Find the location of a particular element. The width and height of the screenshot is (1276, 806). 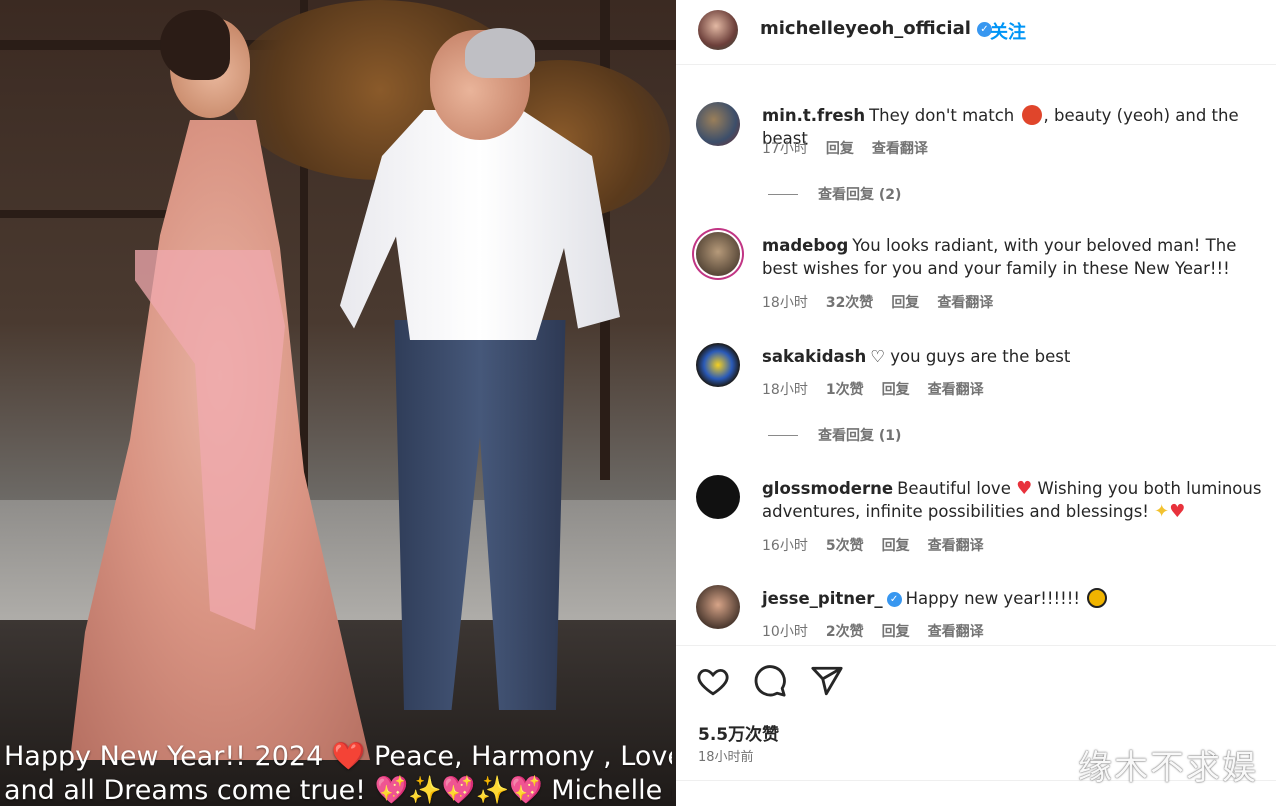

comment-text: sakakidash ♡ you guys are the best is located at coordinates (1014, 356).